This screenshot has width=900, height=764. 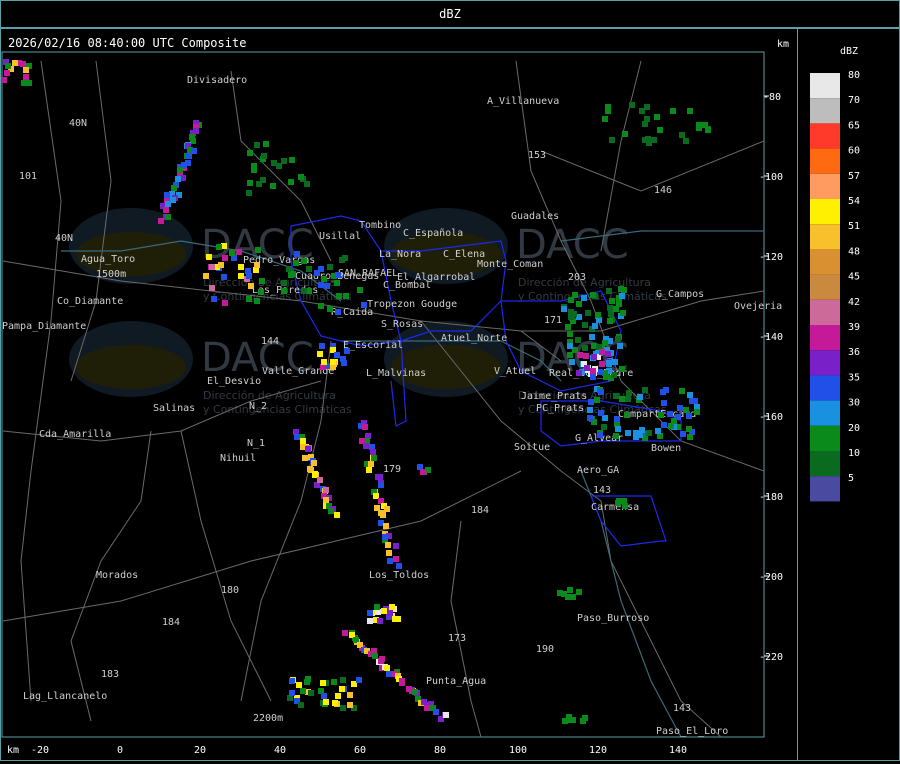 What do you see at coordinates (347, 750) in the screenshot?
I see `x-axis: km -20 0 20 40 60 80 100 120 140` at bounding box center [347, 750].